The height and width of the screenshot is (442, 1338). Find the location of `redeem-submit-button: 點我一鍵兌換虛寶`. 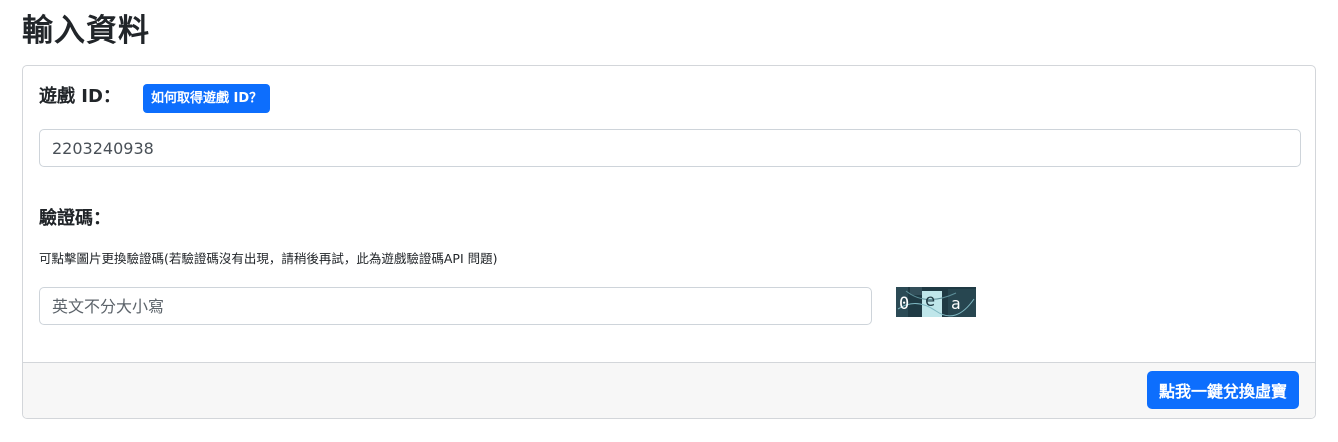

redeem-submit-button: 點我一鍵兌換虛寶 is located at coordinates (1222, 390).